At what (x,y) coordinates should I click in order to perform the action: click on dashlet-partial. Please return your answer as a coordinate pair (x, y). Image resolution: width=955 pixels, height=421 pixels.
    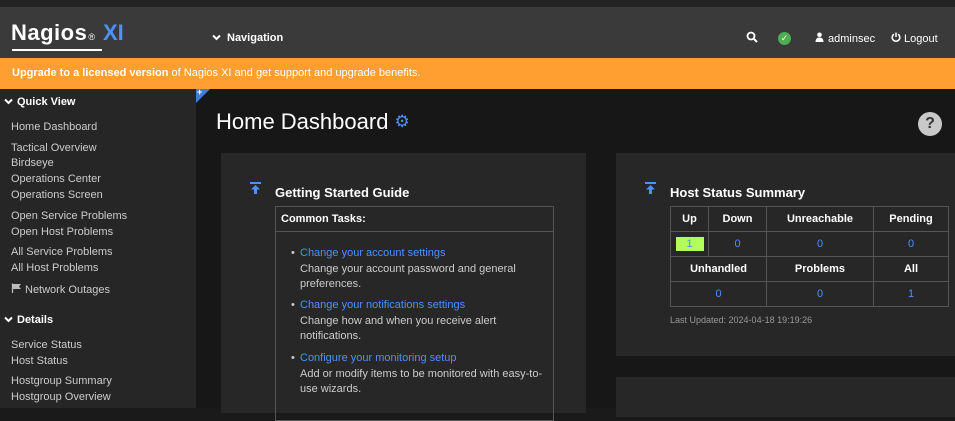
    Looking at the image, I should click on (785, 397).